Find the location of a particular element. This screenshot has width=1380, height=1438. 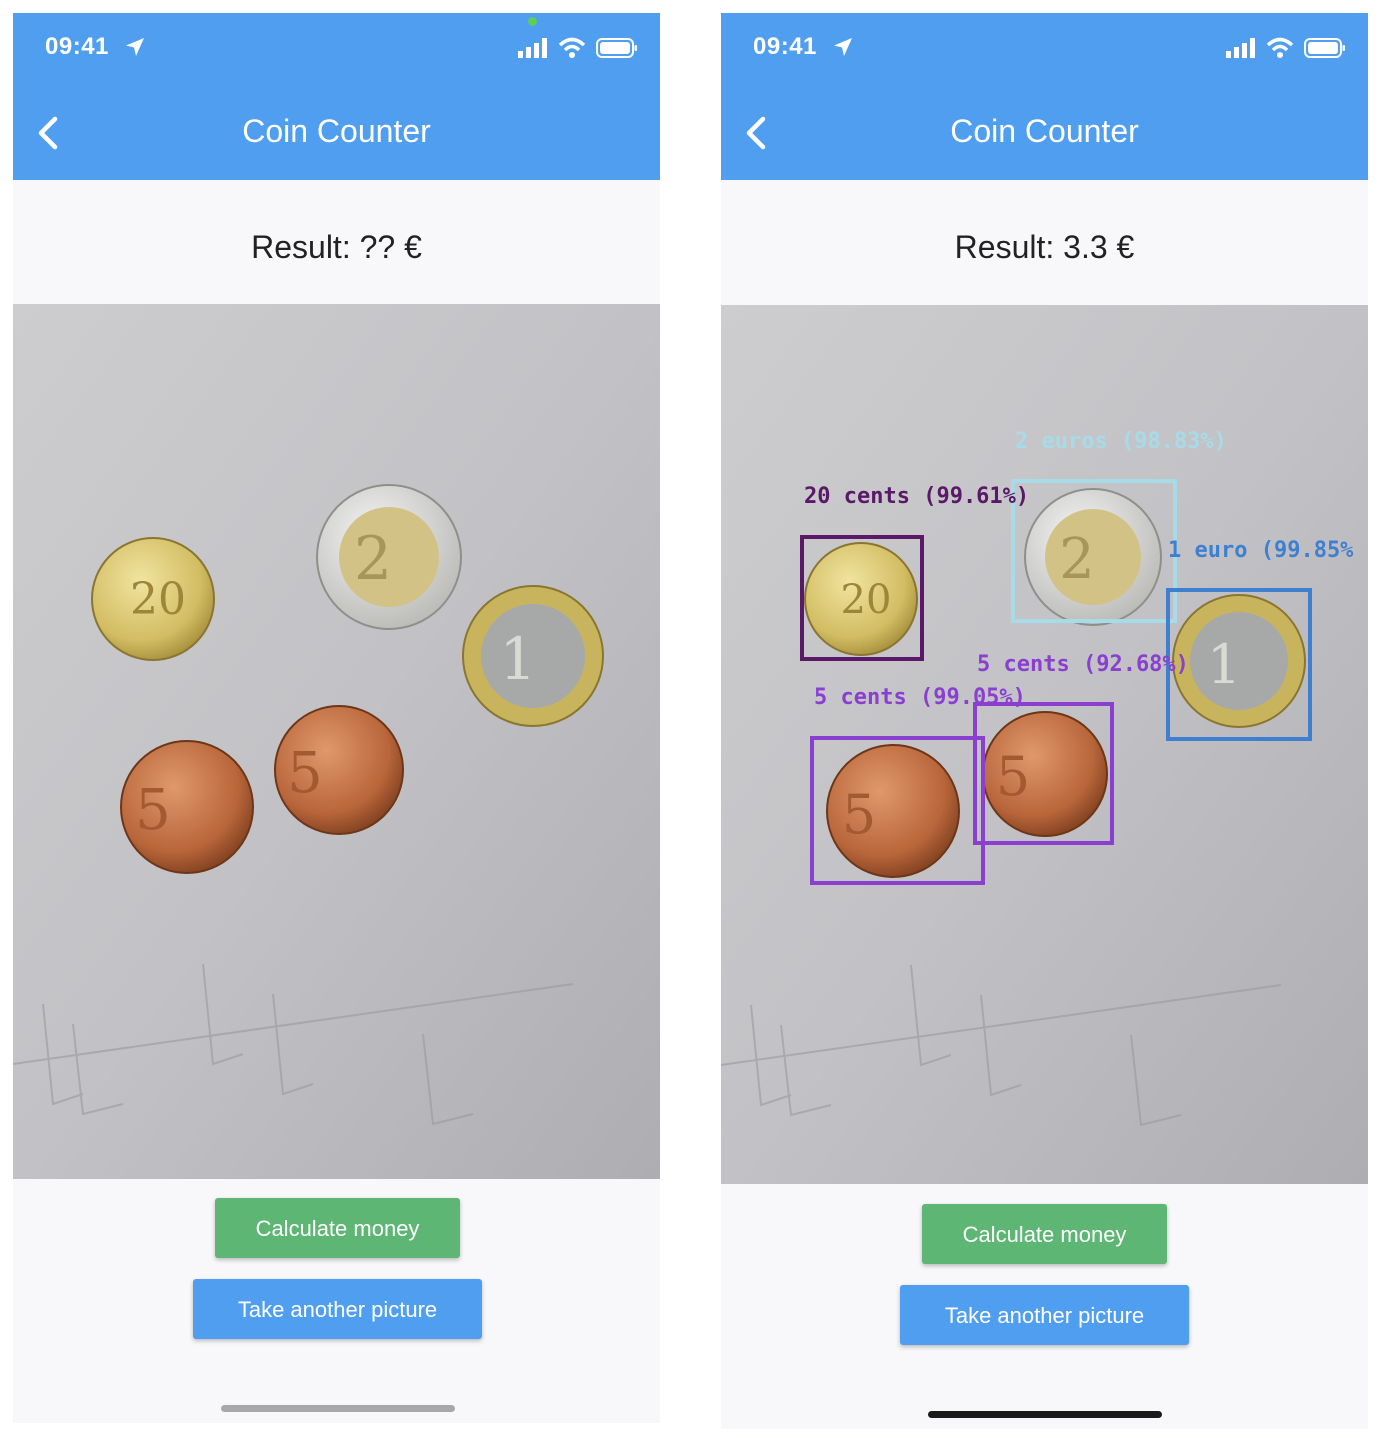

result-text: Result: ?? € is located at coordinates (336, 247).